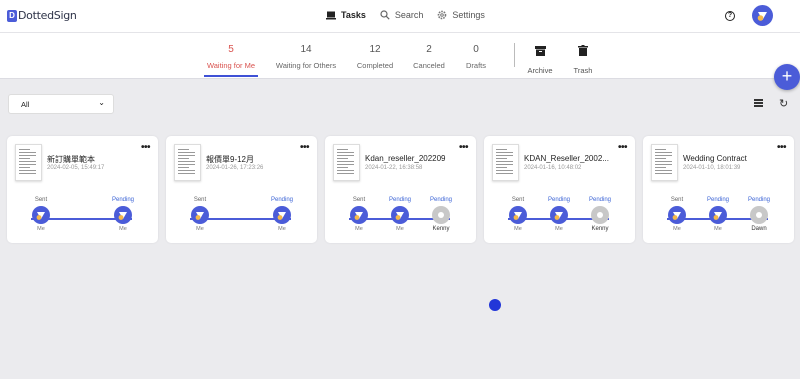 The height and width of the screenshot is (379, 800). I want to click on mouse-cursor-indicator, so click(495, 305).